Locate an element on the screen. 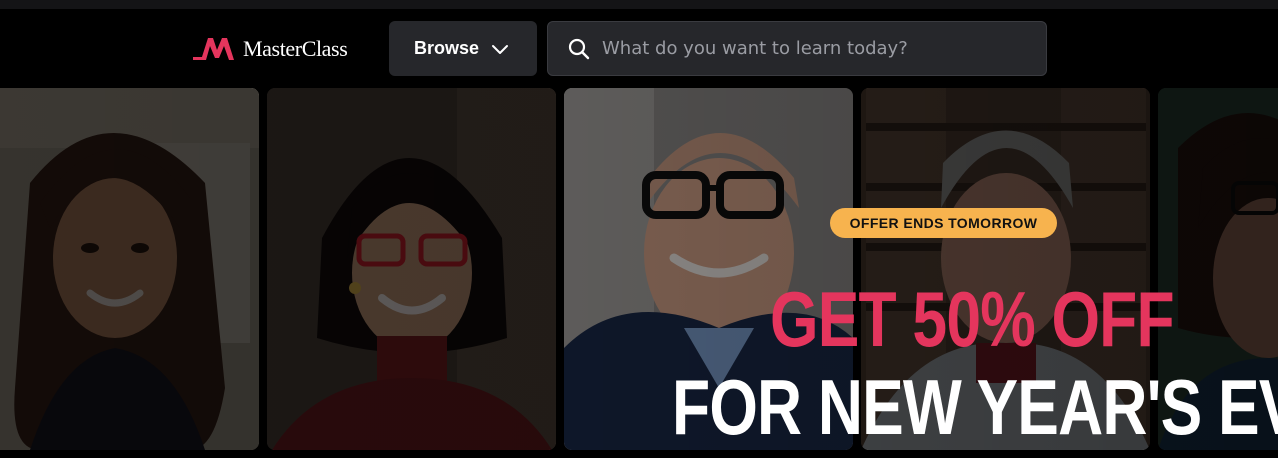 This screenshot has height=458, width=1278. masterclass-logo: MasterClass is located at coordinates (270, 49).